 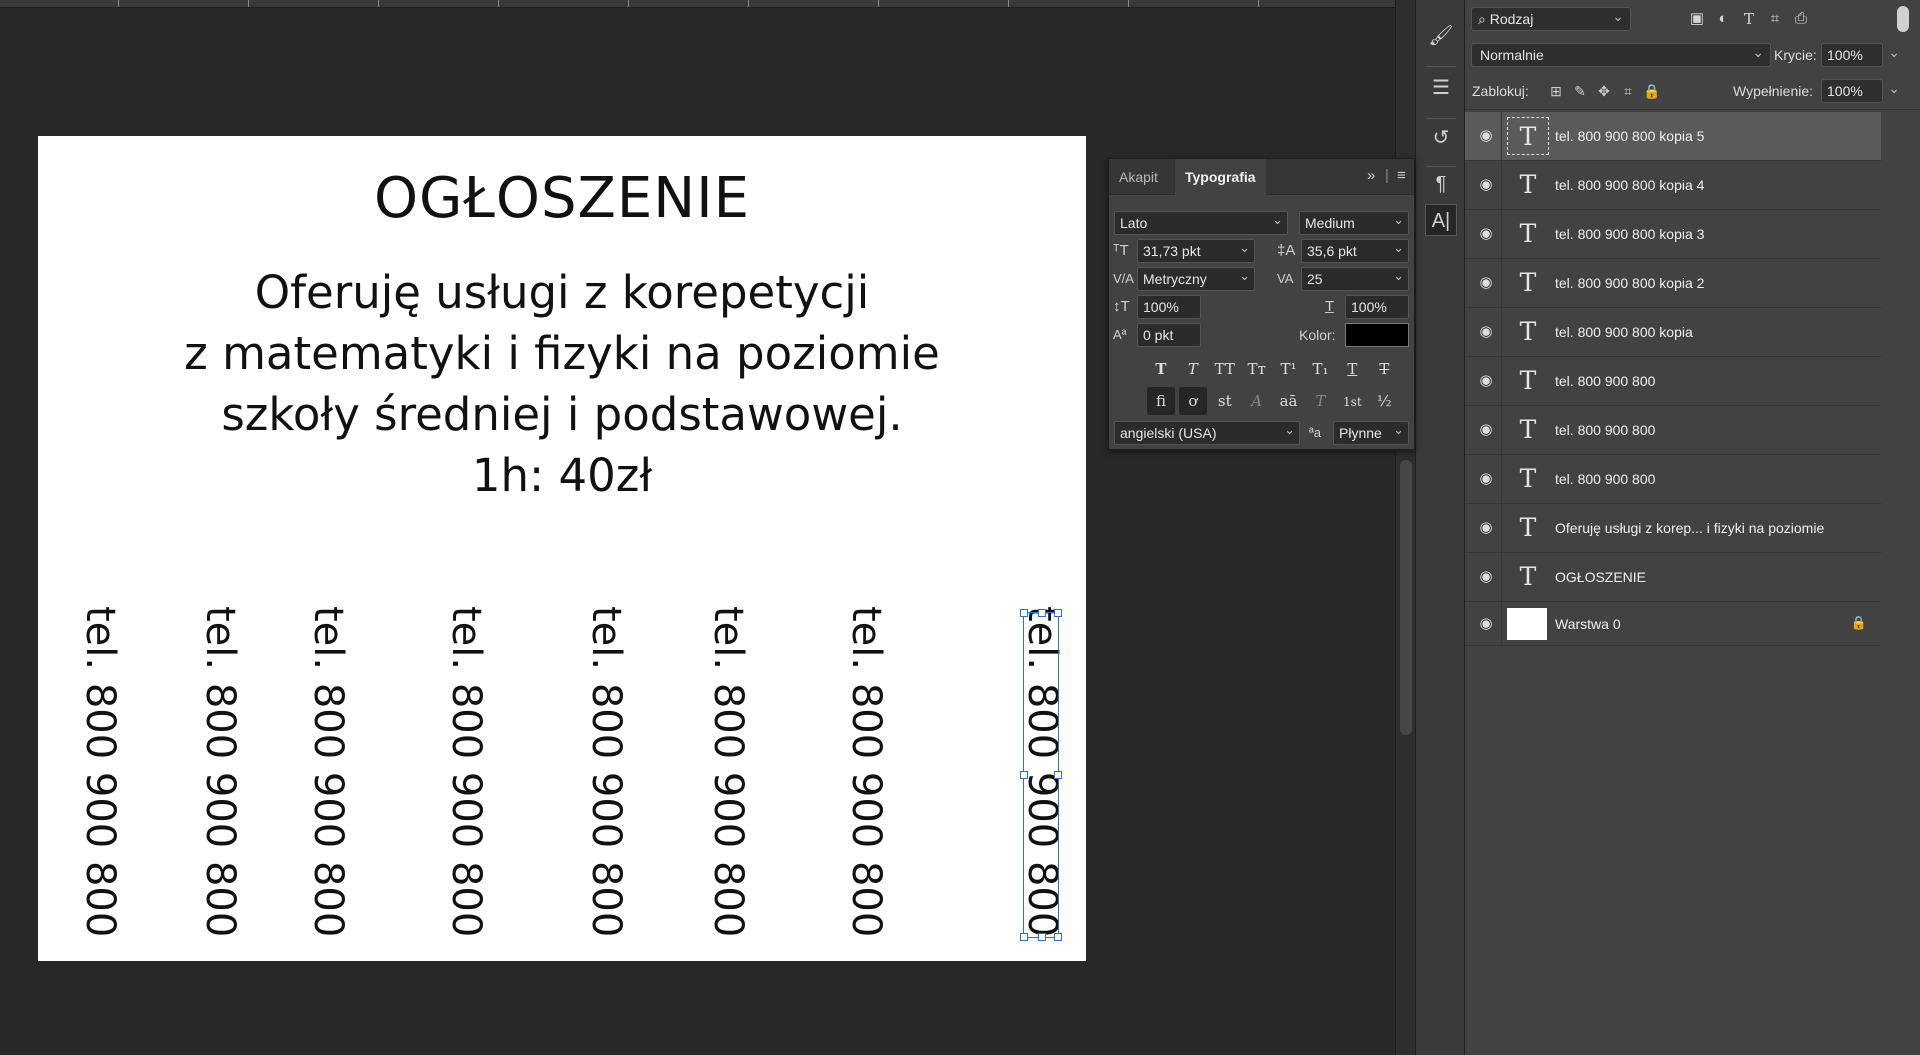 What do you see at coordinates (1673, 577) in the screenshot?
I see `layer-row: ◉ T OGŁOSZENIE` at bounding box center [1673, 577].